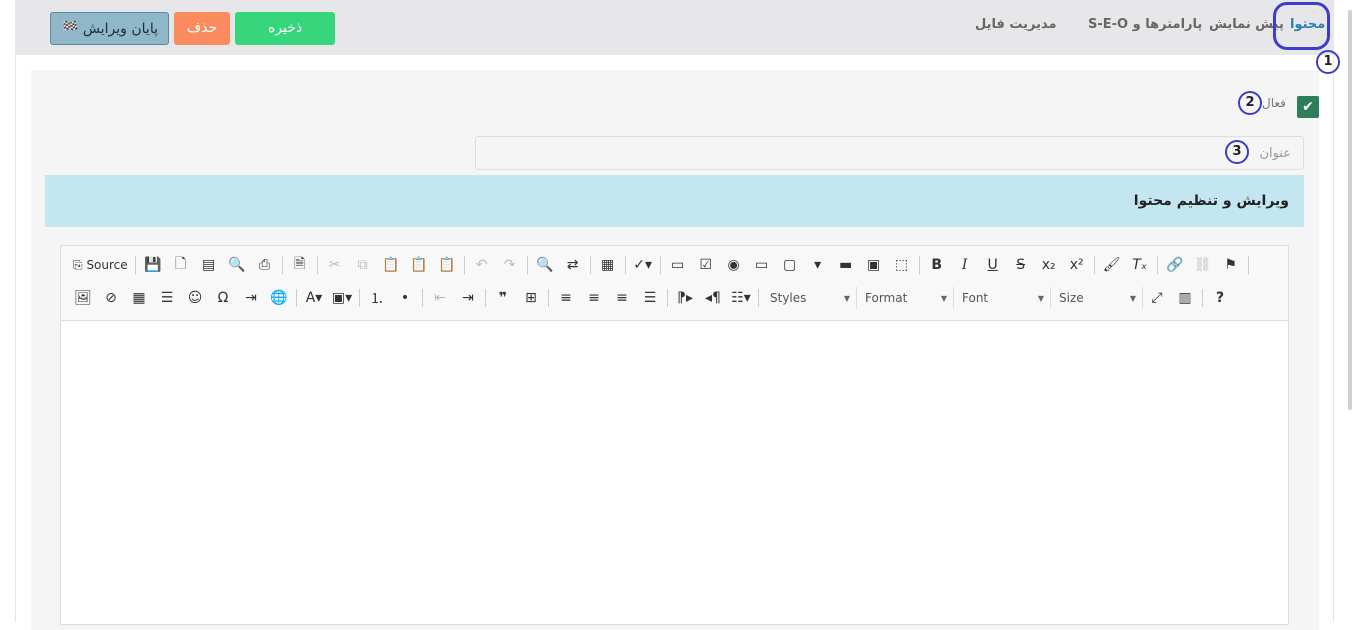 The width and height of the screenshot is (1353, 630). I want to click on replace-icon: ⇄, so click(573, 265).